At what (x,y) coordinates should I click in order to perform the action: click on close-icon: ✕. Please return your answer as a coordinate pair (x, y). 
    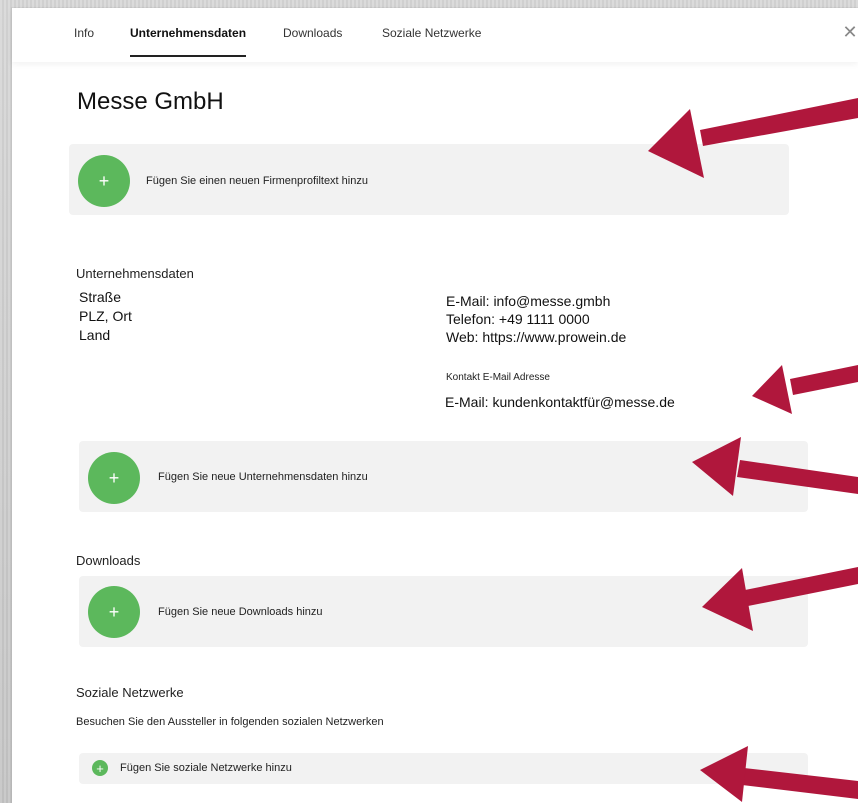
    Looking at the image, I should click on (850, 32).